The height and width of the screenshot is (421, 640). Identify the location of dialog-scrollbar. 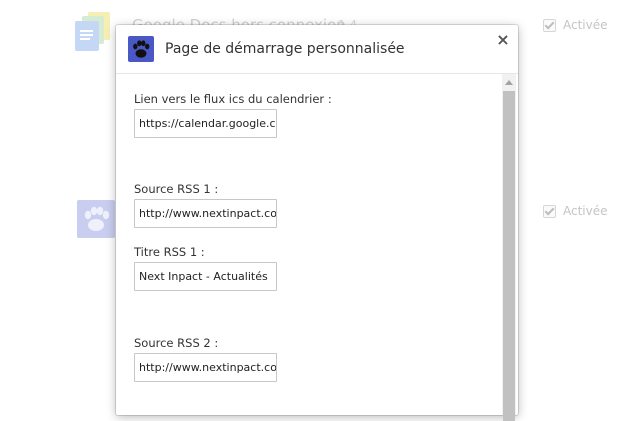
(509, 247).